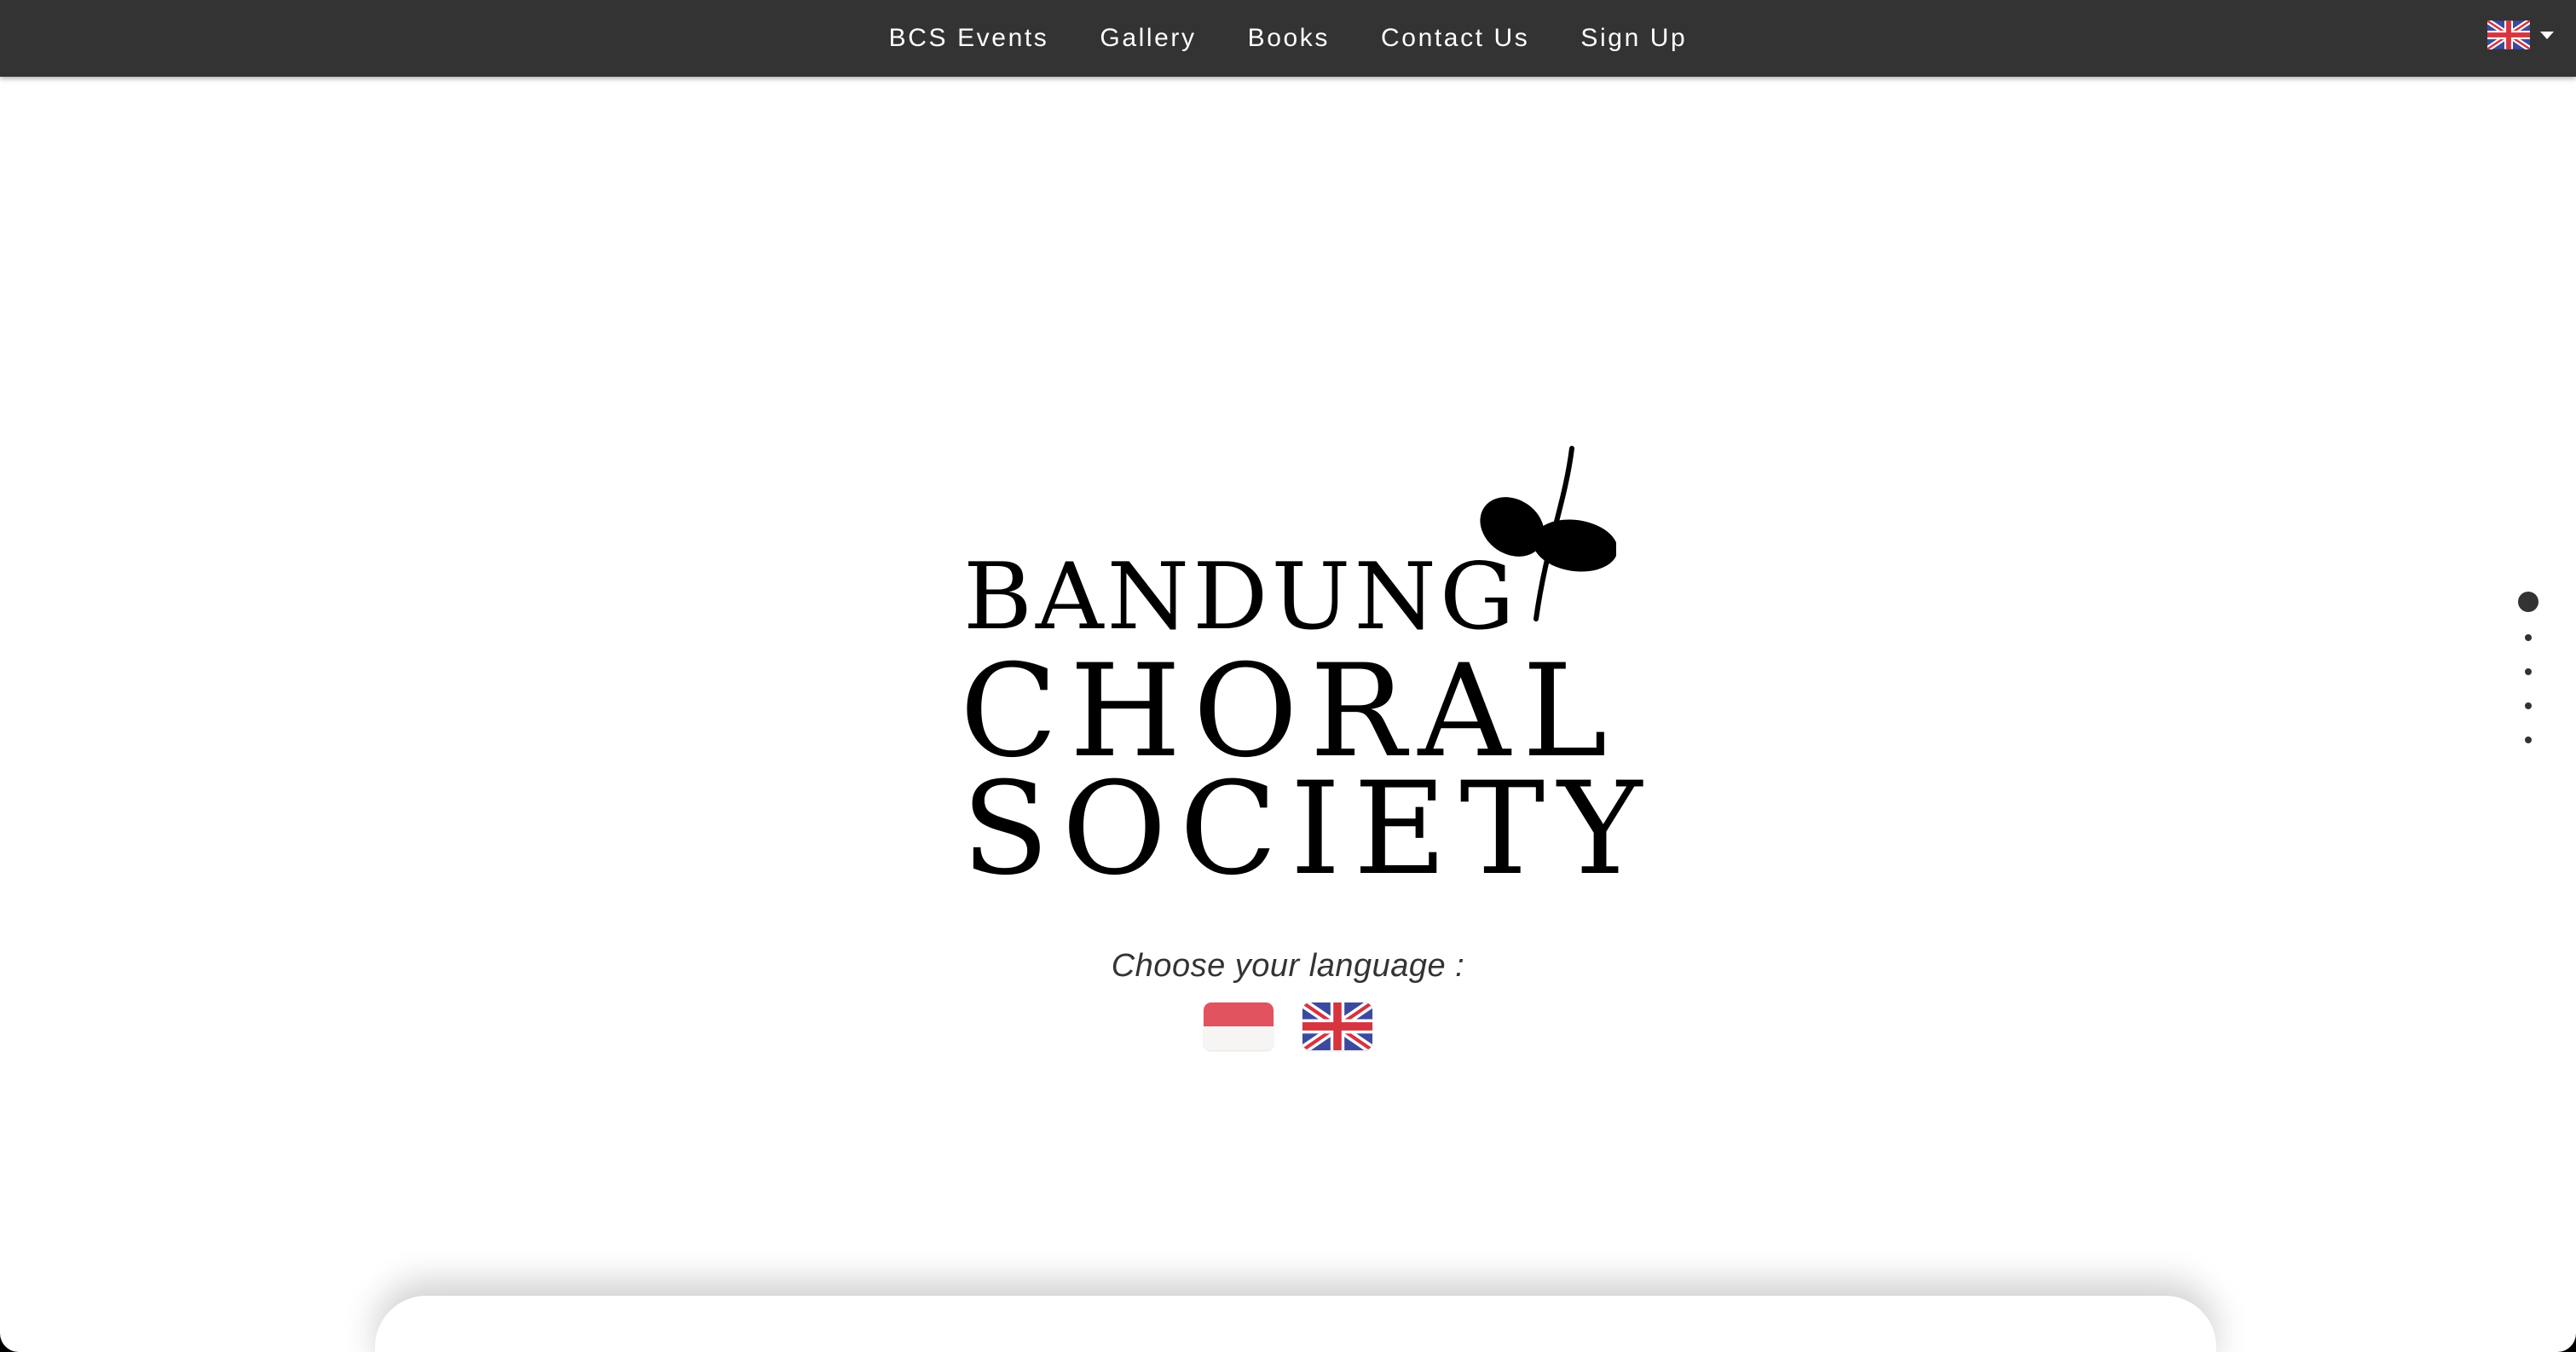 The height and width of the screenshot is (1352, 2576). Describe the element at coordinates (2547, 35) in the screenshot. I see `chevron-down-icon` at that location.